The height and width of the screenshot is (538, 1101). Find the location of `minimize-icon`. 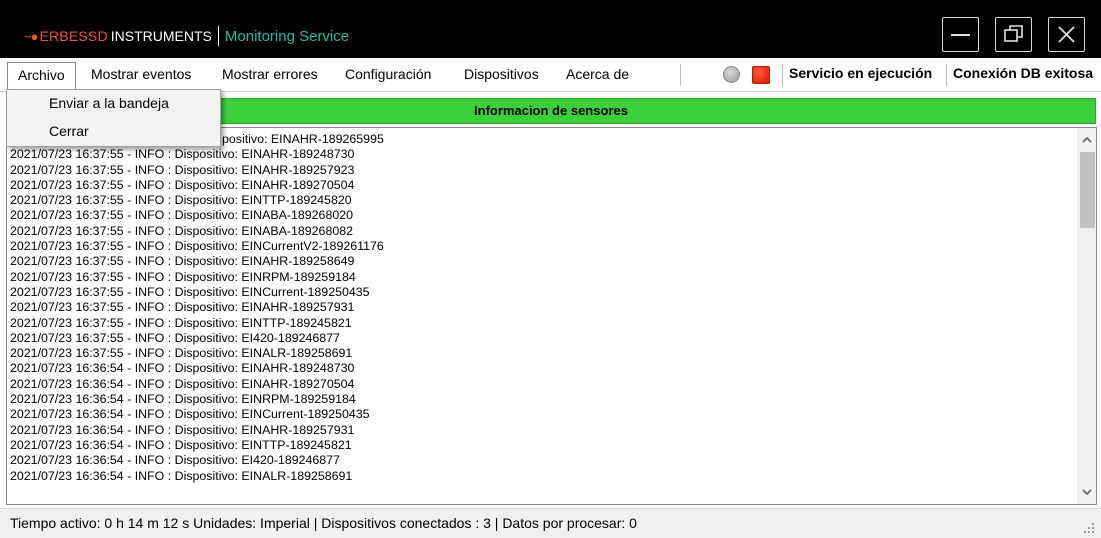

minimize-icon is located at coordinates (960, 35).